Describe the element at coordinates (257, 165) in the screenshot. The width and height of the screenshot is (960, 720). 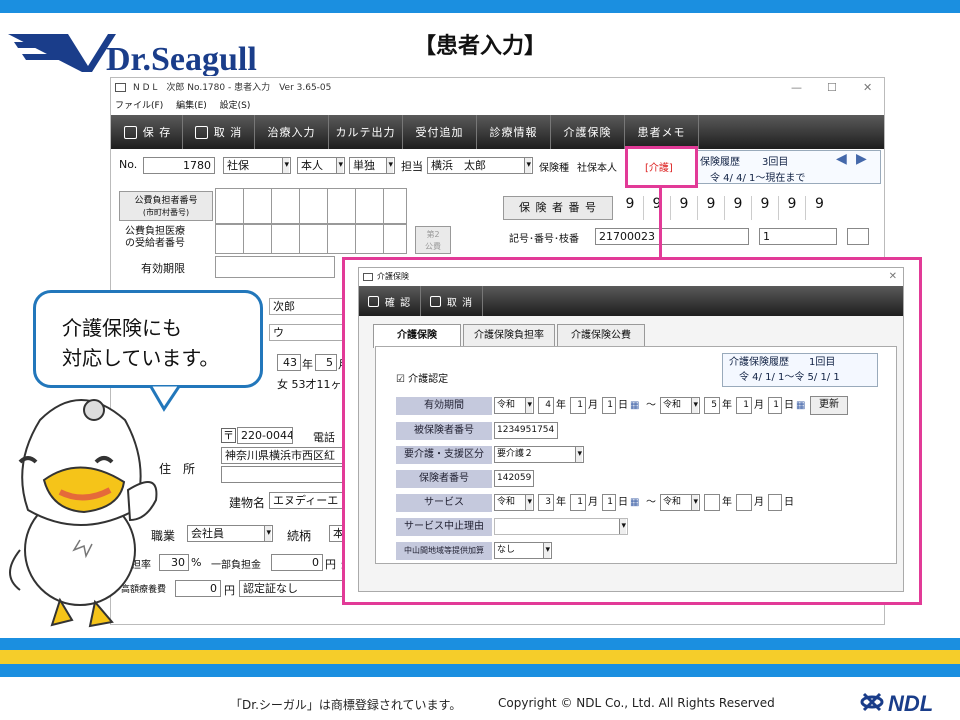
I see `insurance-type-select: 社保` at that location.